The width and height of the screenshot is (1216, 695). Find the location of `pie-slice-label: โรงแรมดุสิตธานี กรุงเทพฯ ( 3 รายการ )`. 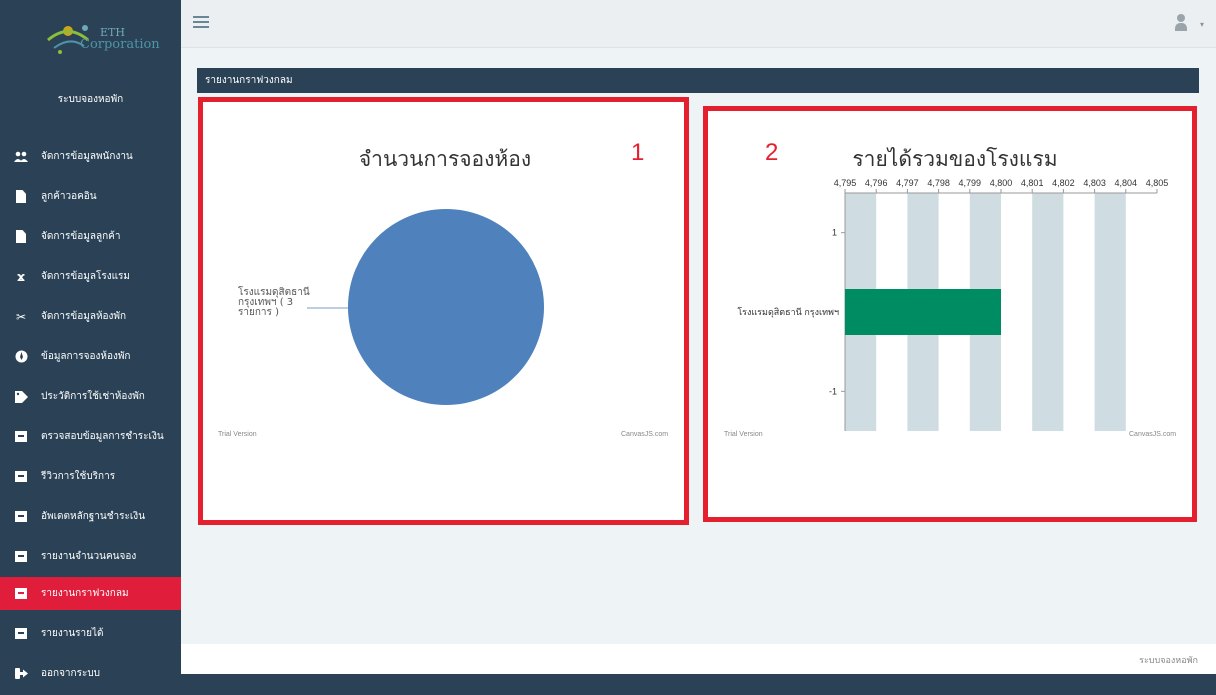

pie-slice-label: โรงแรมดุสิตธานี กรุงเทพฯ ( 3 รายการ ) is located at coordinates (274, 302).